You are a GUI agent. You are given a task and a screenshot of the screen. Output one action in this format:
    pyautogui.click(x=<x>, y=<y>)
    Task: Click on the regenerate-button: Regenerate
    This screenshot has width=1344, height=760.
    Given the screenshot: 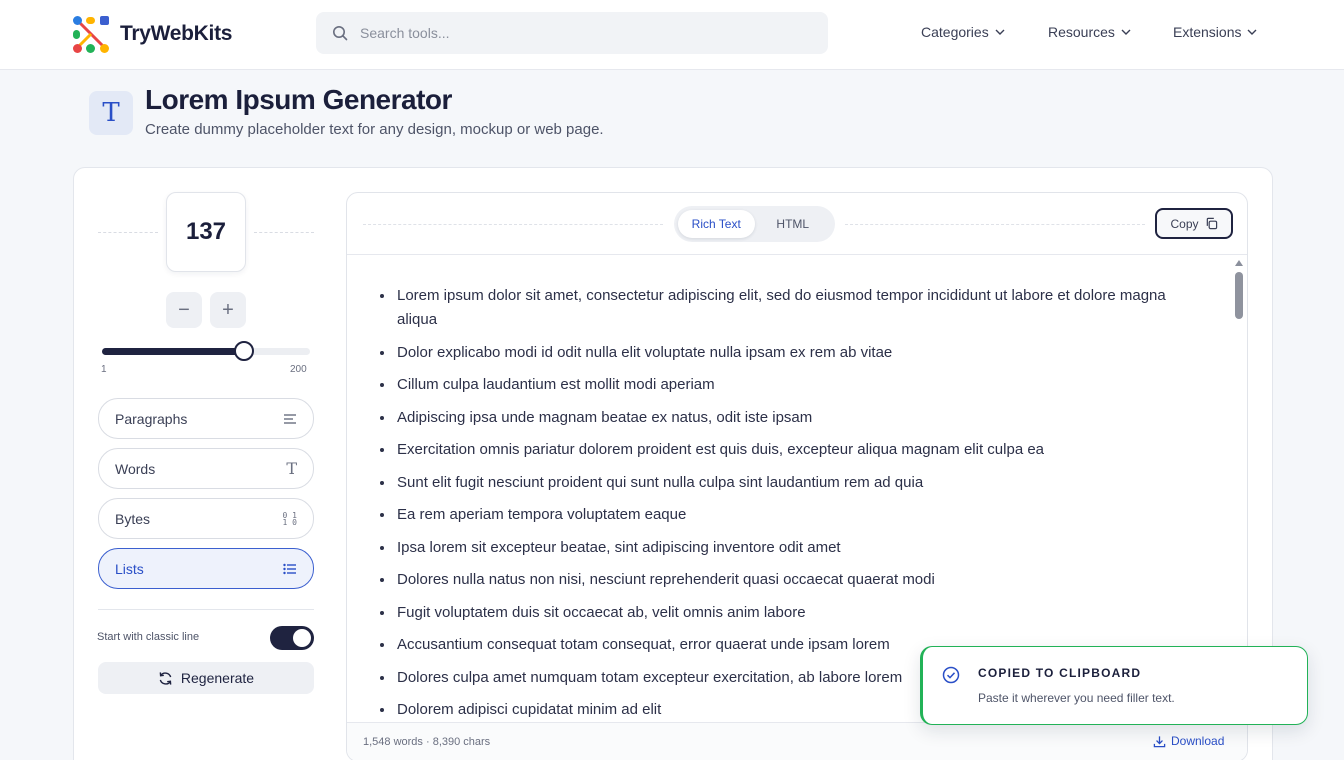 What is the action you would take?
    pyautogui.click(x=206, y=678)
    